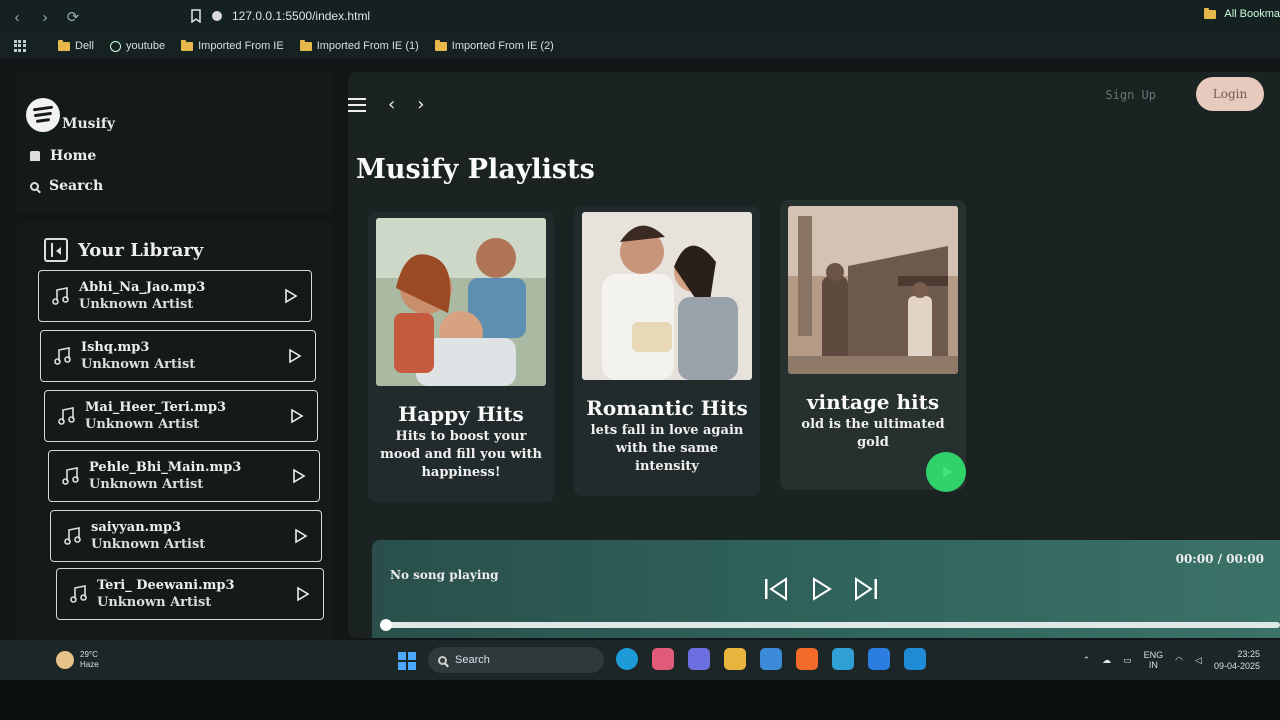  What do you see at coordinates (123, 250) in the screenshot?
I see `library-header: Your Library` at bounding box center [123, 250].